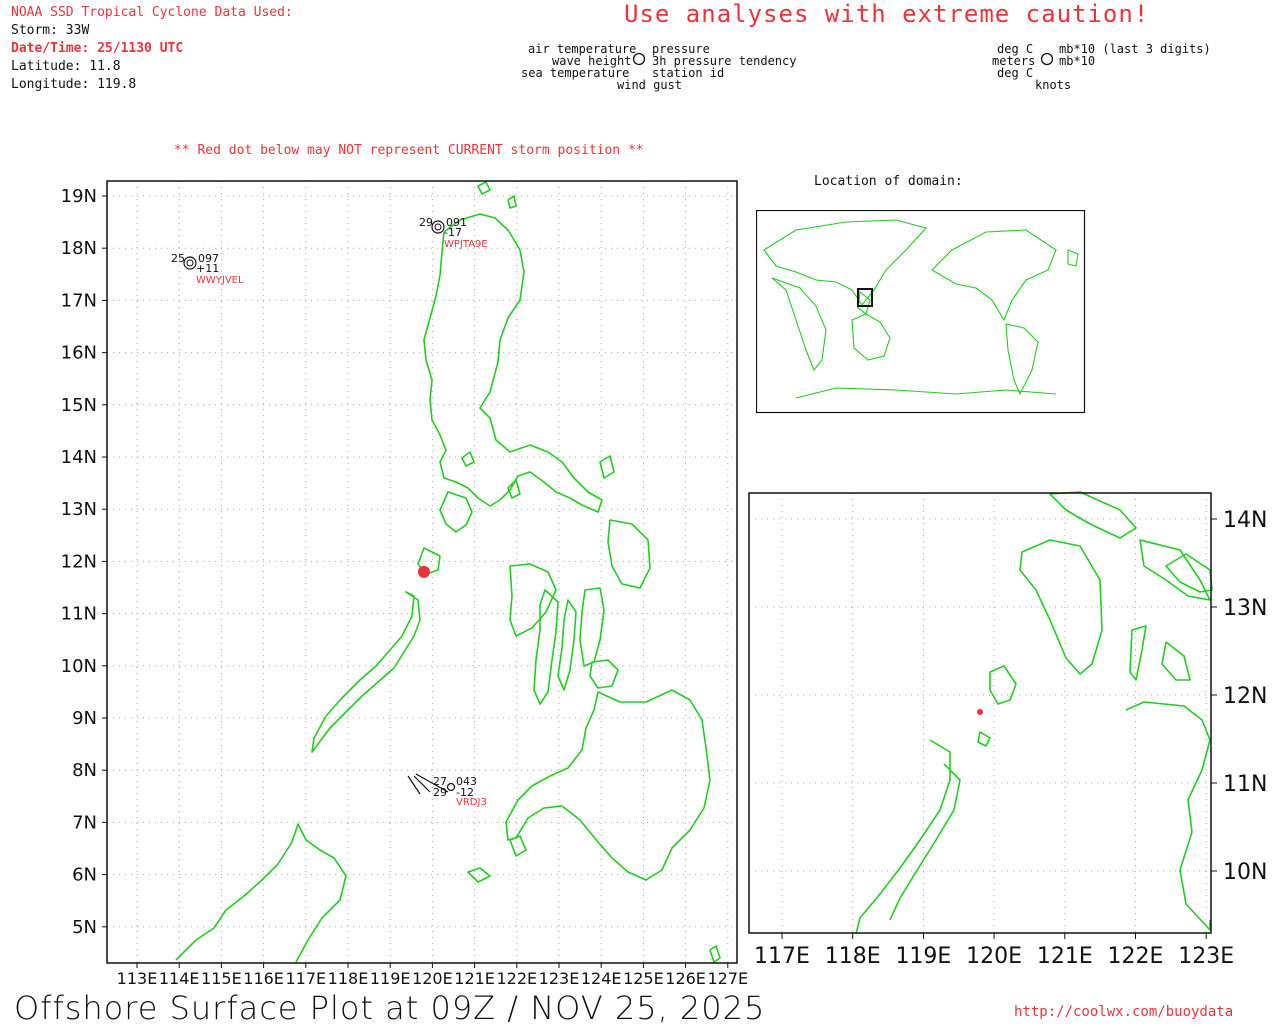 The height and width of the screenshot is (1027, 1280). I want to click on source-url-link: http://coolwx.com/buoydata, so click(1123, 1012).